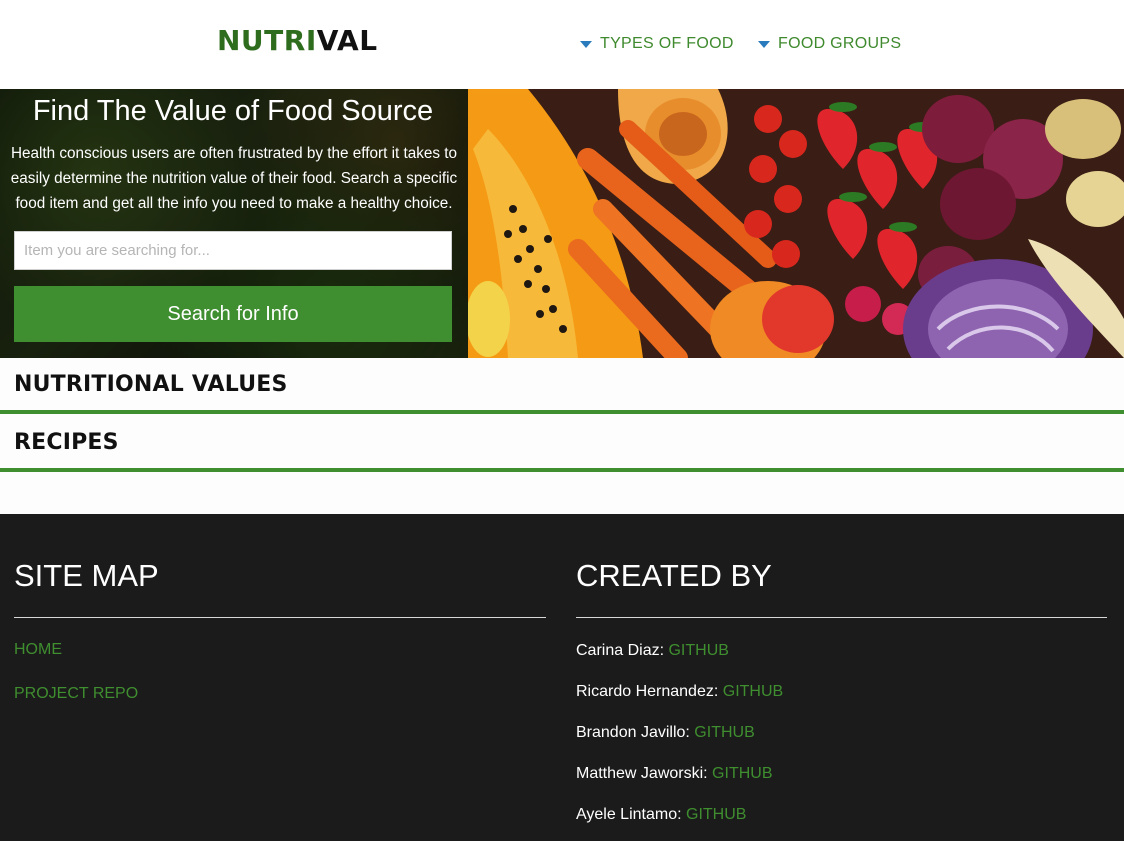 This screenshot has width=1124, height=841. Describe the element at coordinates (267, 40) in the screenshot. I see `logo-part-nutri: NUTRI` at that location.